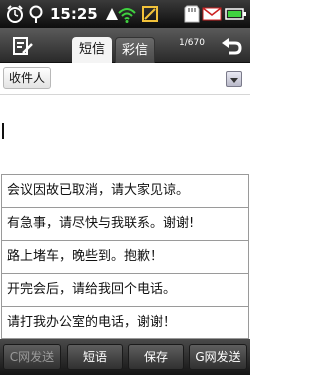  I want to click on phrase-item: 请打我办公室的电话，谢谢！, so click(125, 323).